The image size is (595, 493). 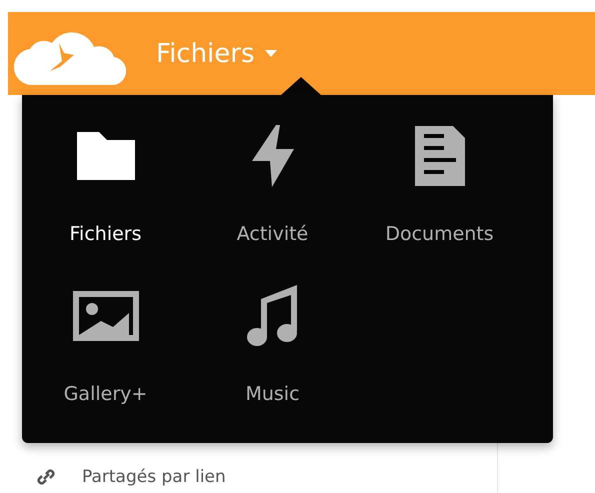 What do you see at coordinates (105, 316) in the screenshot?
I see `image-icon` at bounding box center [105, 316].